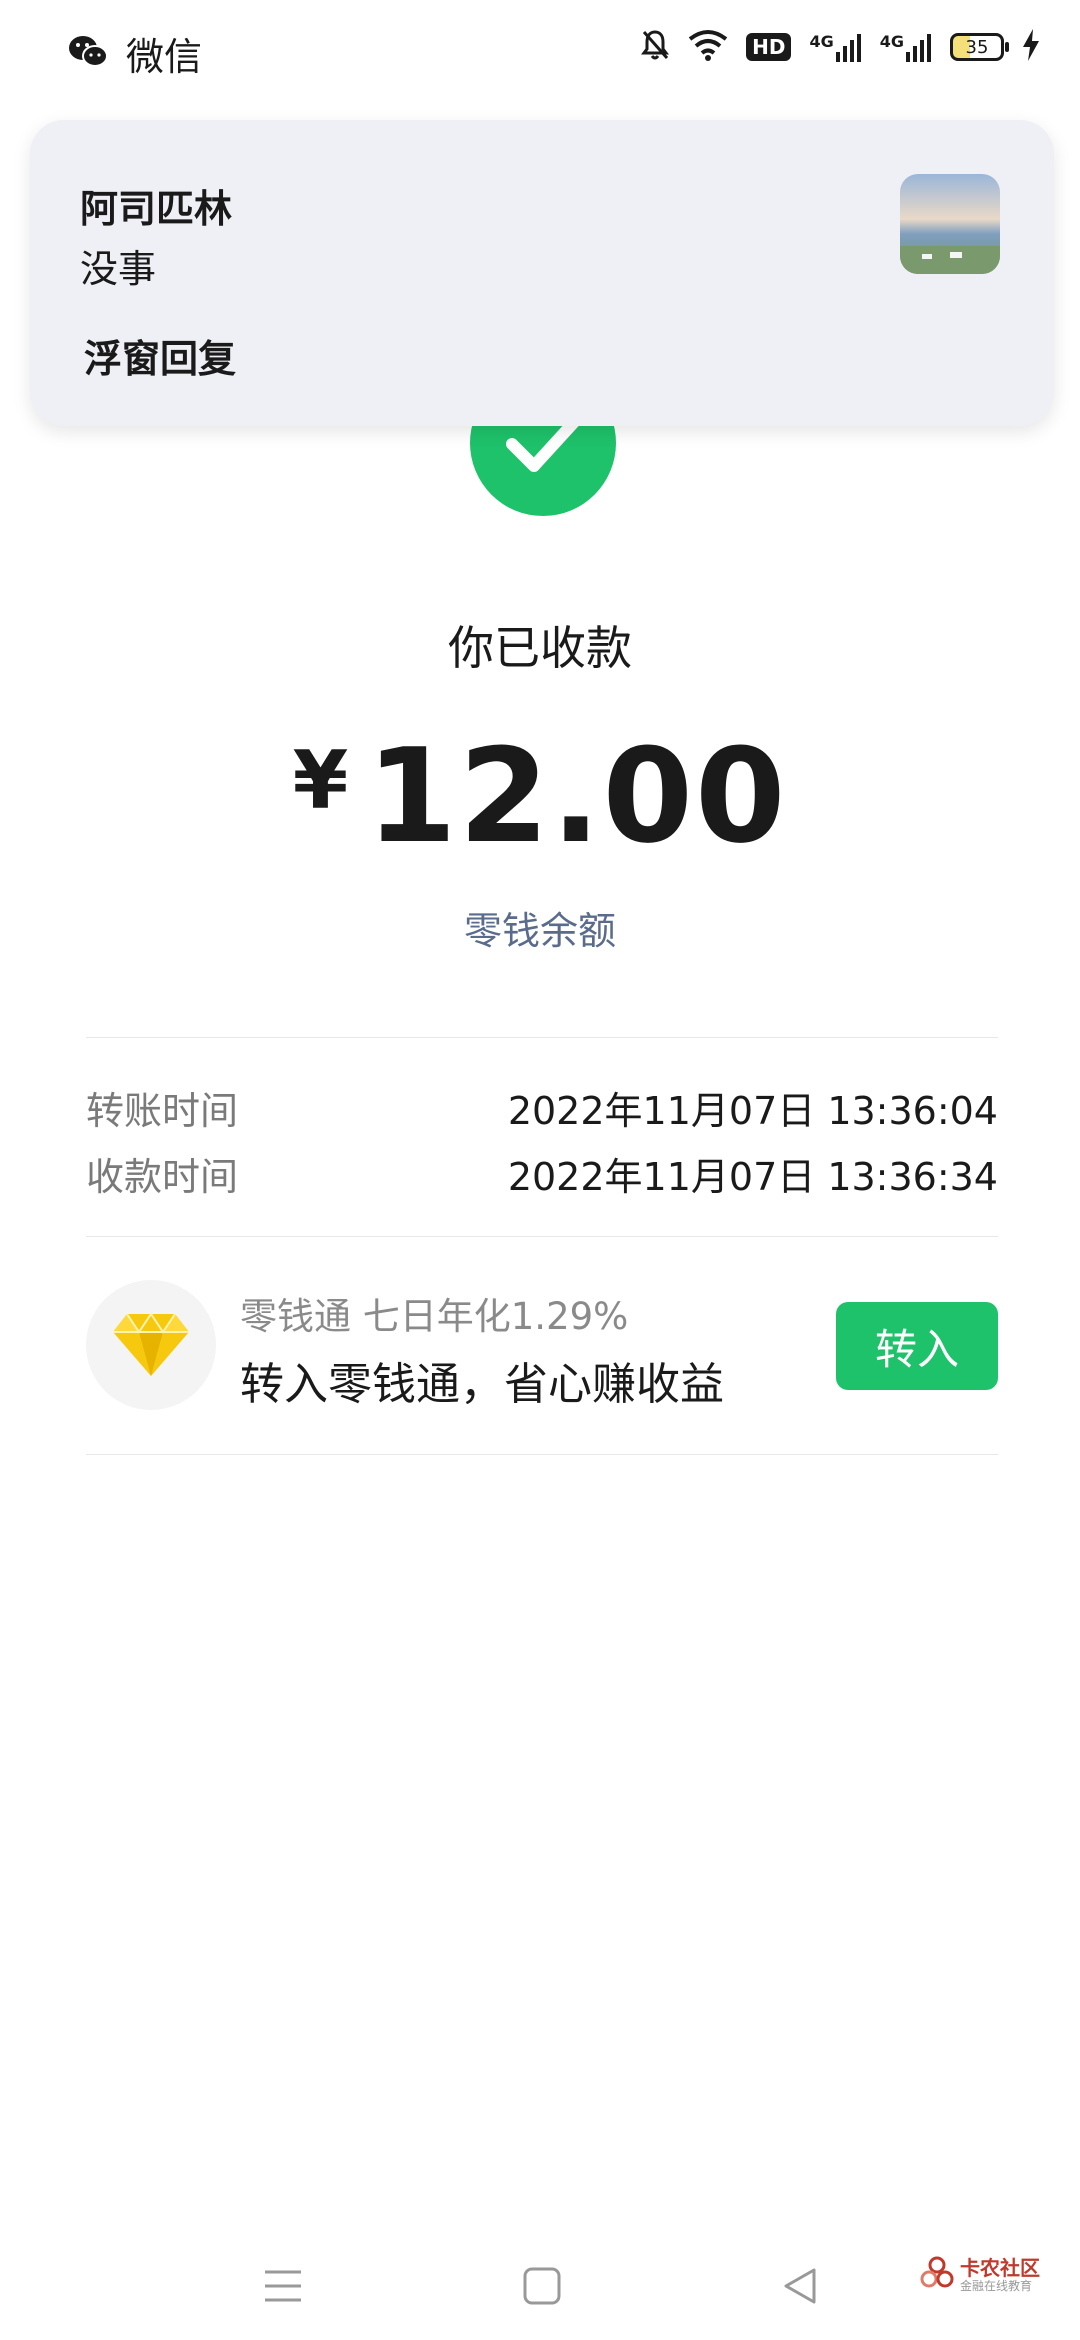 The height and width of the screenshot is (2340, 1080). Describe the element at coordinates (835, 47) in the screenshot. I see `signal-icon-1: 4G` at that location.